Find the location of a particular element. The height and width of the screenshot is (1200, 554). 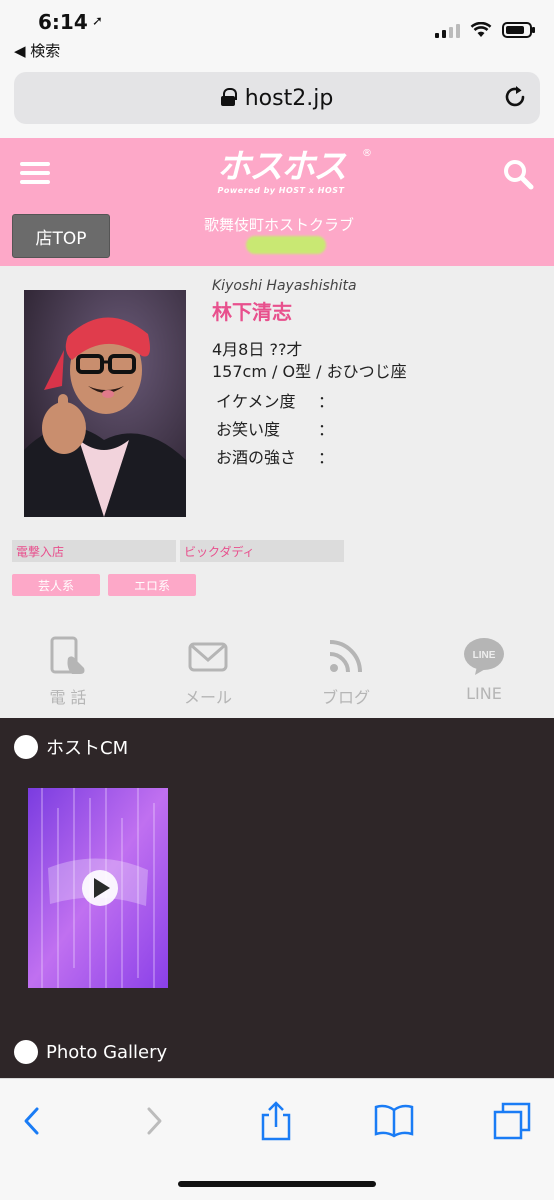

site-logo: ホスホス Powered by HOST x HOST ® is located at coordinates (284, 171).